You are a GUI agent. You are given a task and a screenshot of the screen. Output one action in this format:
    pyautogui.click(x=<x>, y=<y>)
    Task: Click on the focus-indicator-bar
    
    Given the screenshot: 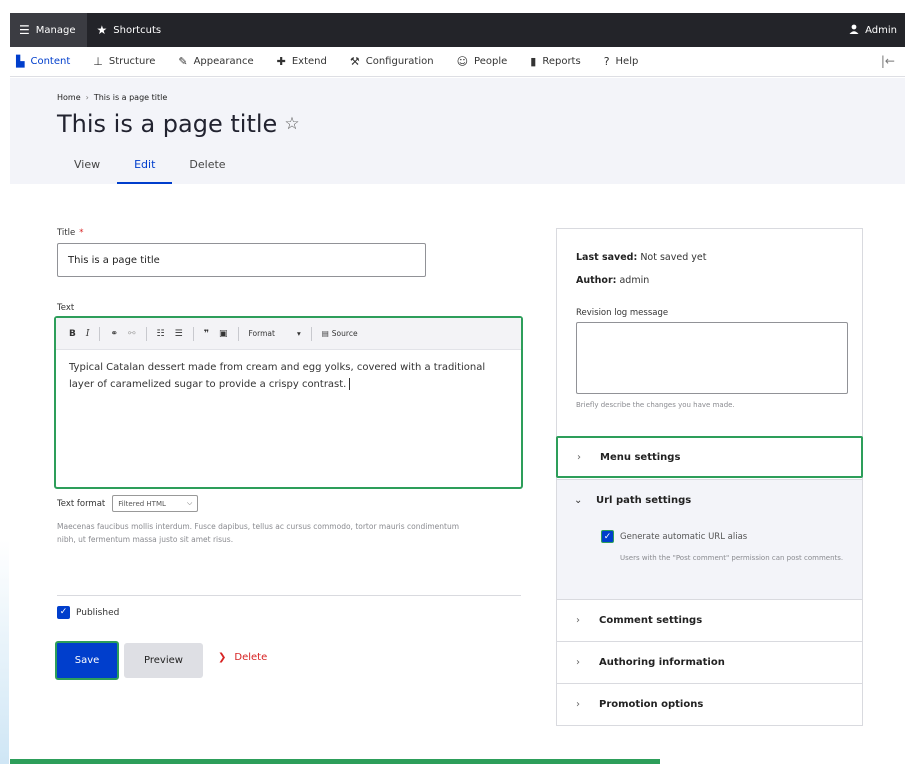 What is the action you would take?
    pyautogui.click(x=335, y=761)
    